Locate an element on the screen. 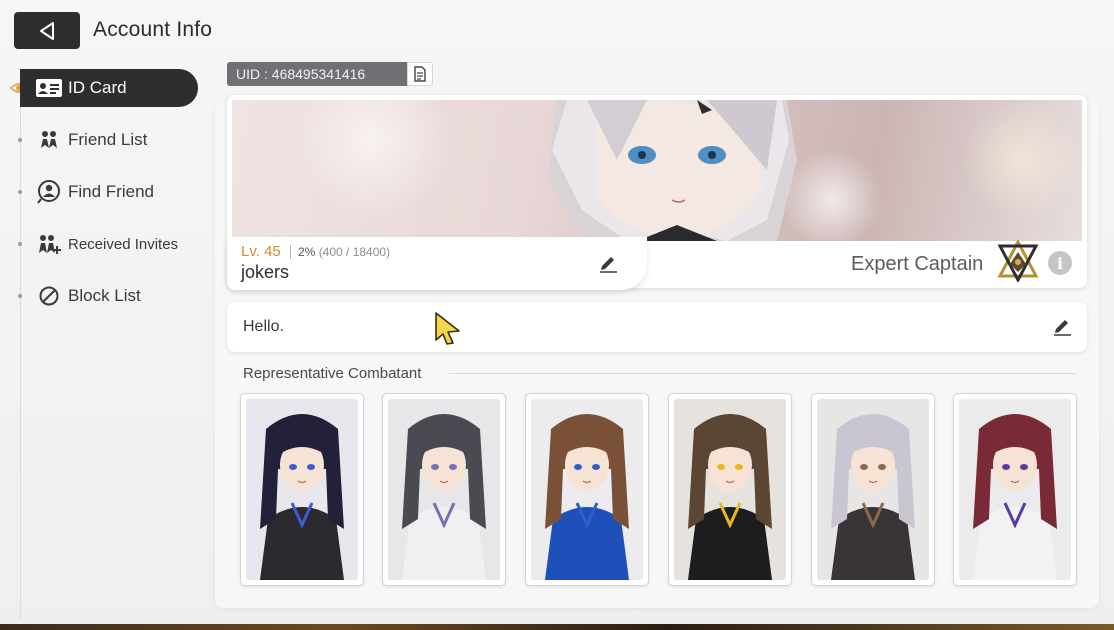  friends-icon is located at coordinates (49, 140).